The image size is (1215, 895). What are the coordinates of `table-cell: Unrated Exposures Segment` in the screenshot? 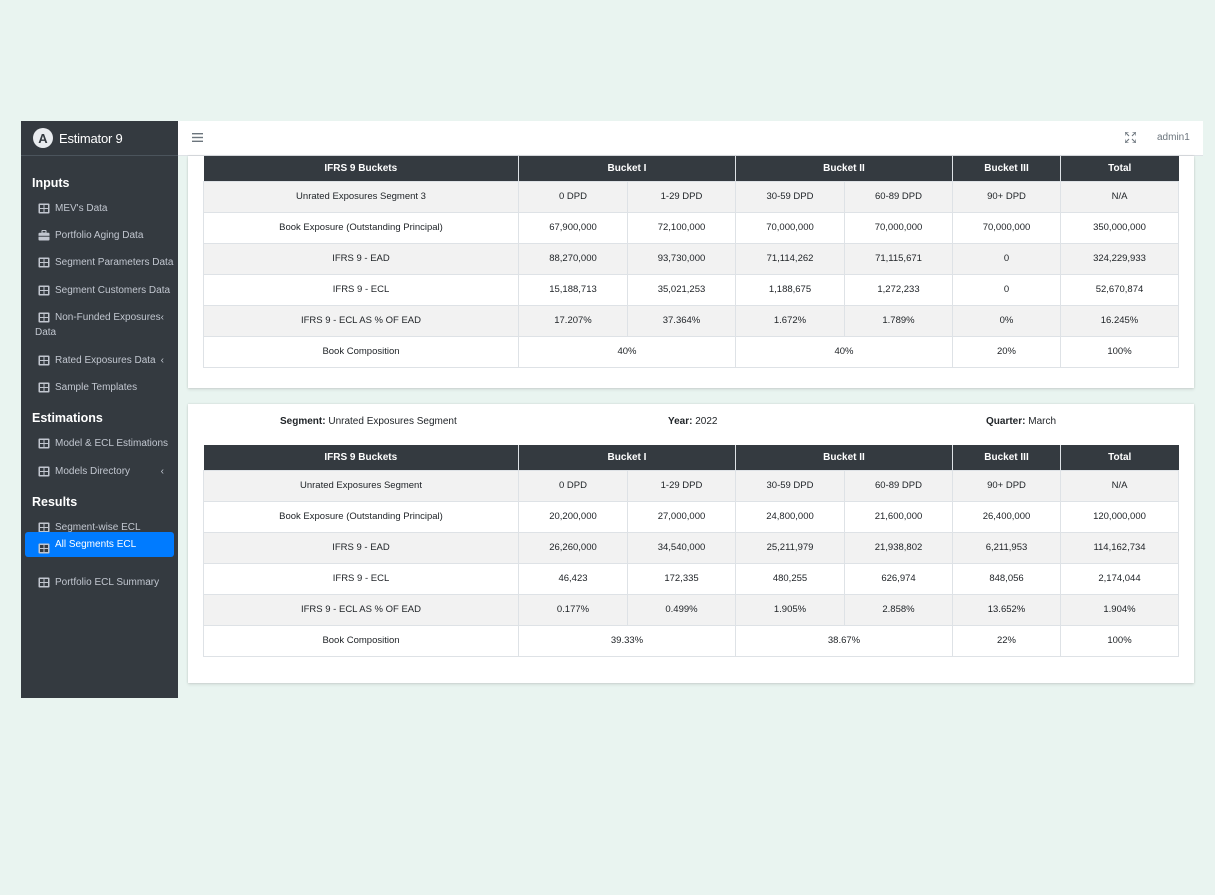 It's located at (361, 485).